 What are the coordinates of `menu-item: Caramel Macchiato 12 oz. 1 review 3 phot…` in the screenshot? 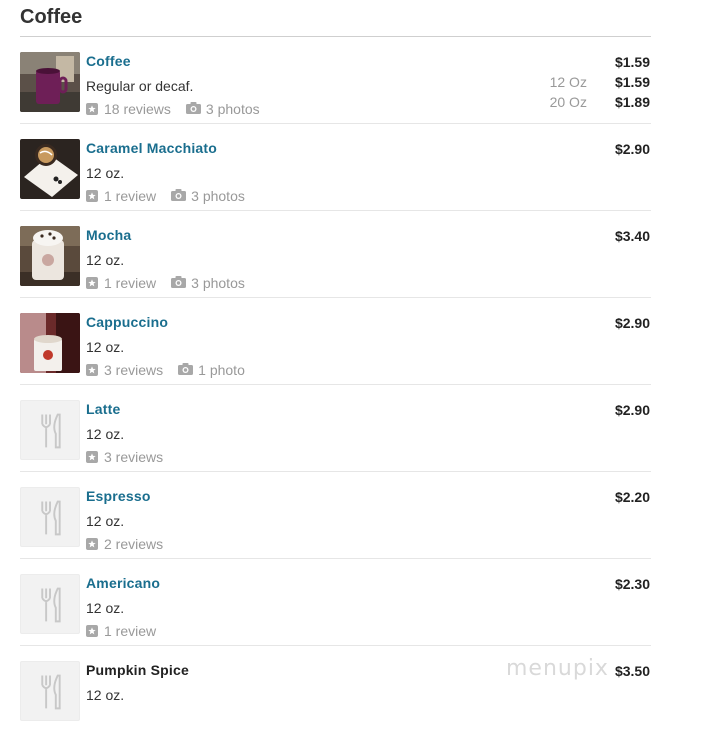 It's located at (335, 167).